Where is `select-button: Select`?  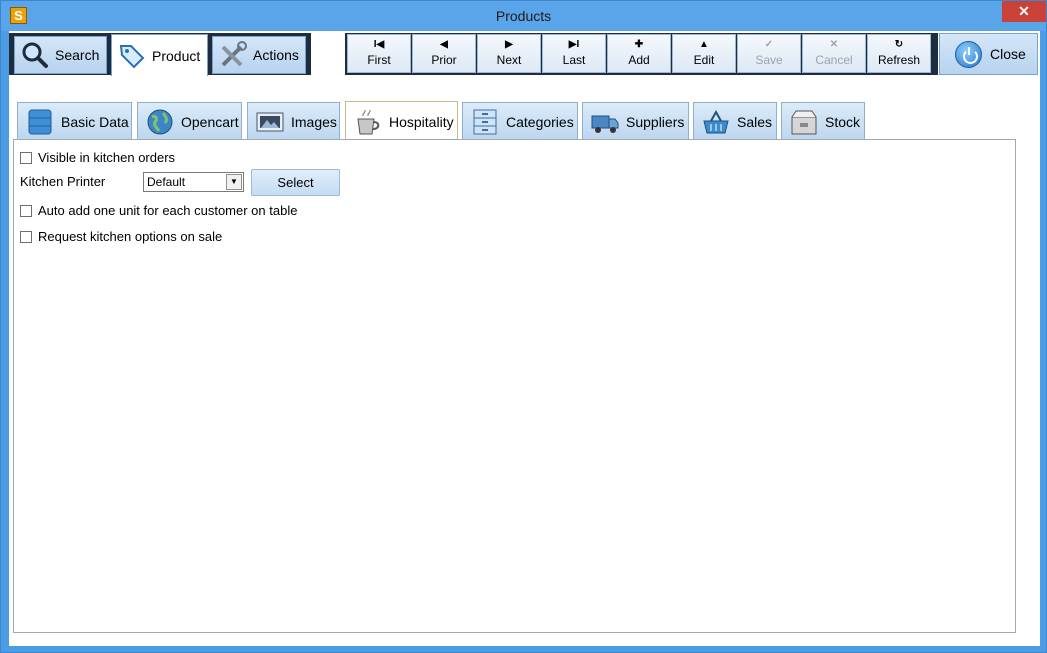
select-button: Select is located at coordinates (295, 182).